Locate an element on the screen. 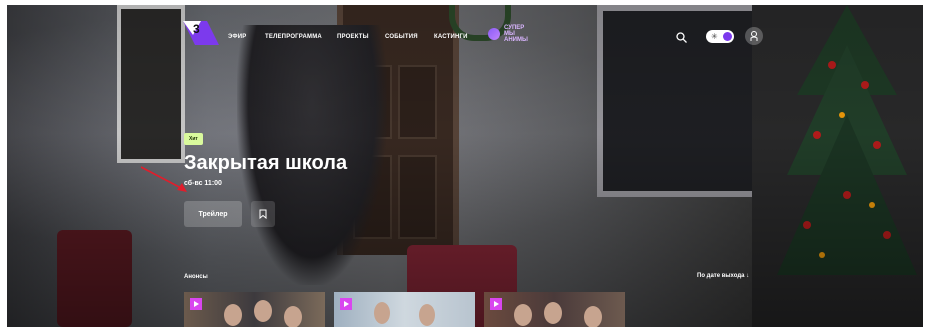  sort-label: По дате выхода is located at coordinates (721, 276).